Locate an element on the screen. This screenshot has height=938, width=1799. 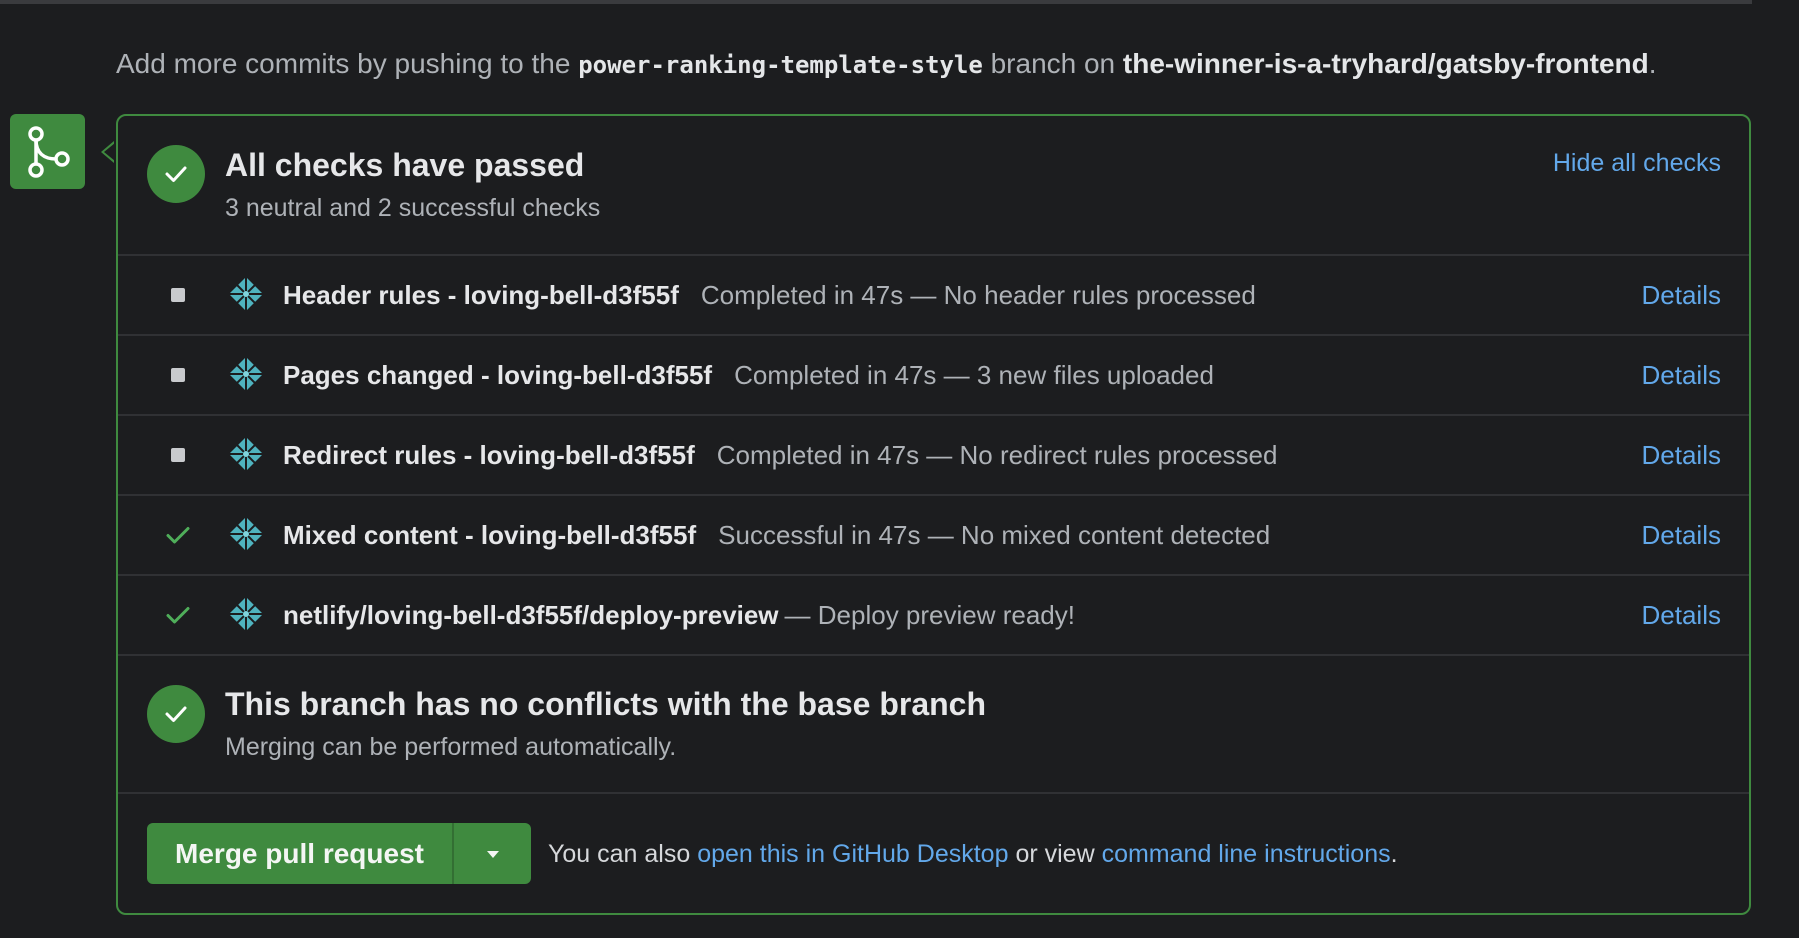
top-divider is located at coordinates (876, 2).